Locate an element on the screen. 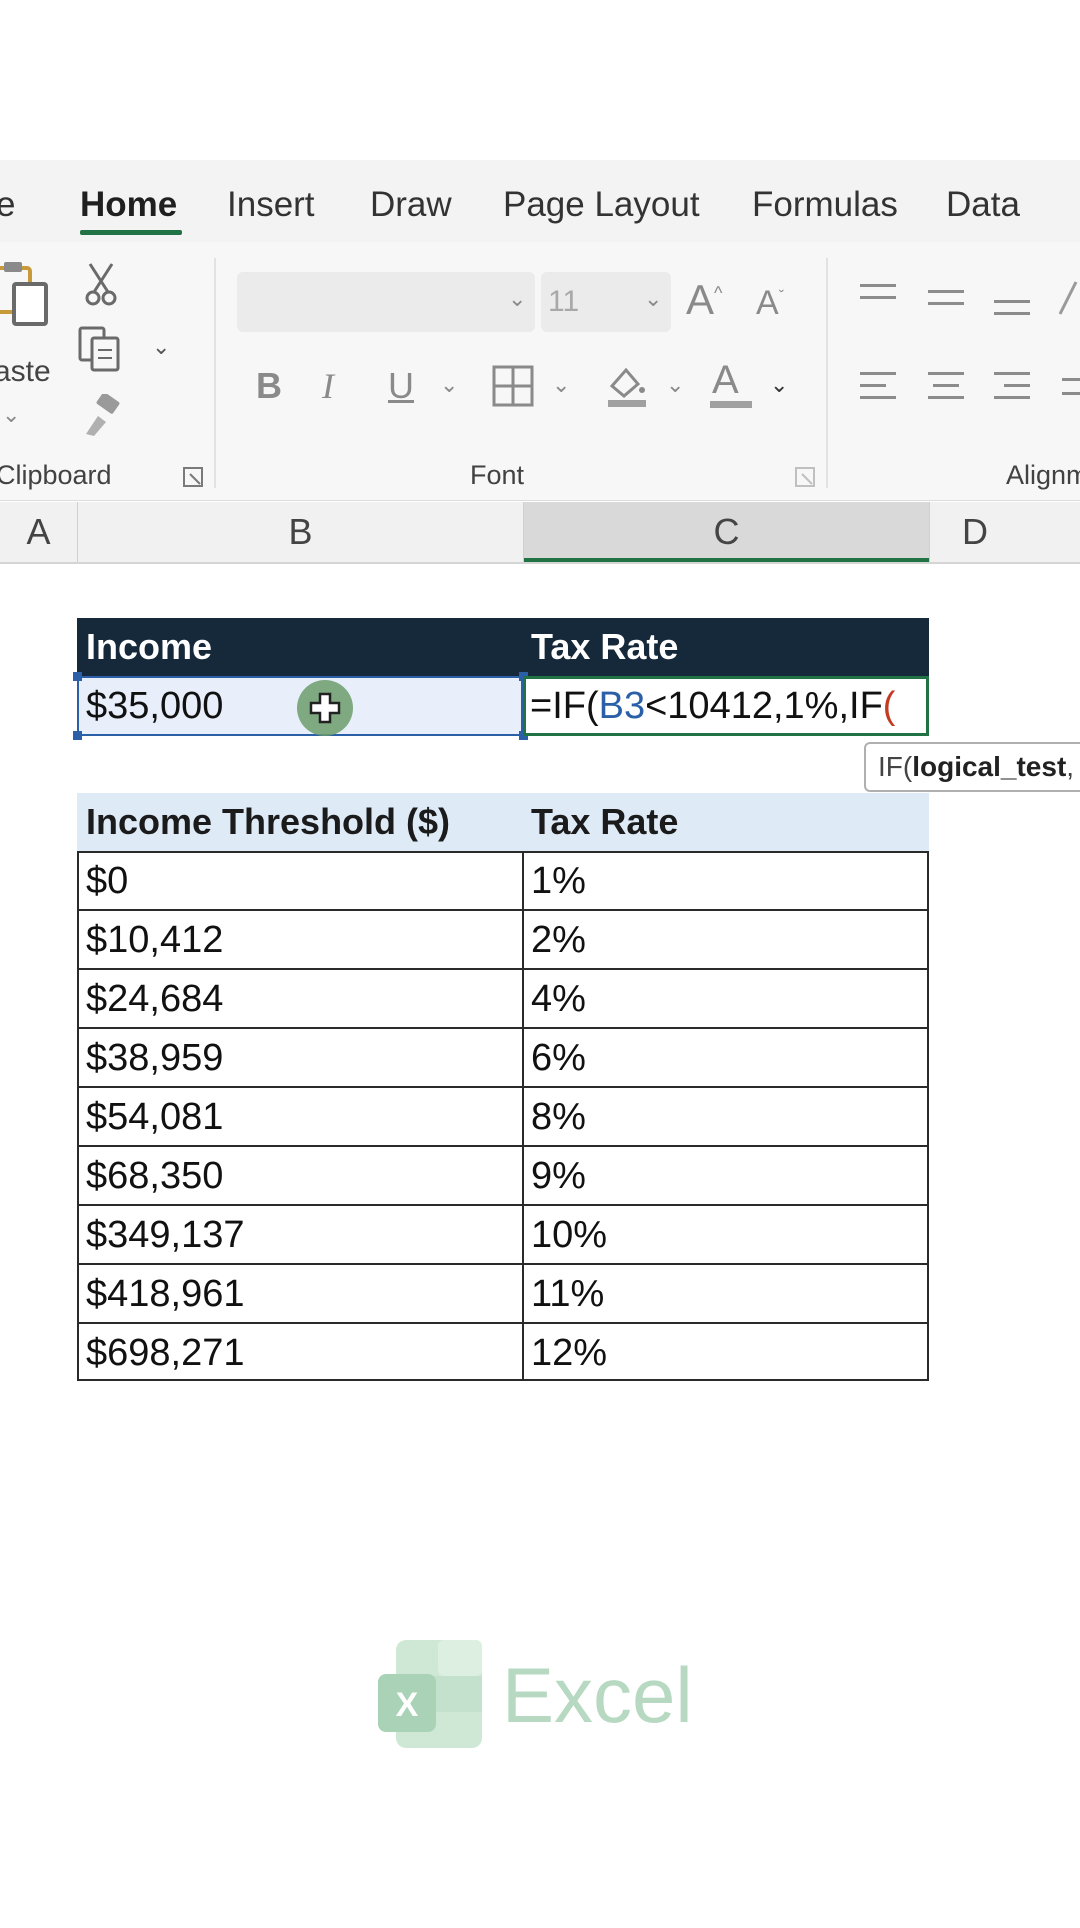 The image size is (1080, 1928). underline-button: U is located at coordinates (401, 386).